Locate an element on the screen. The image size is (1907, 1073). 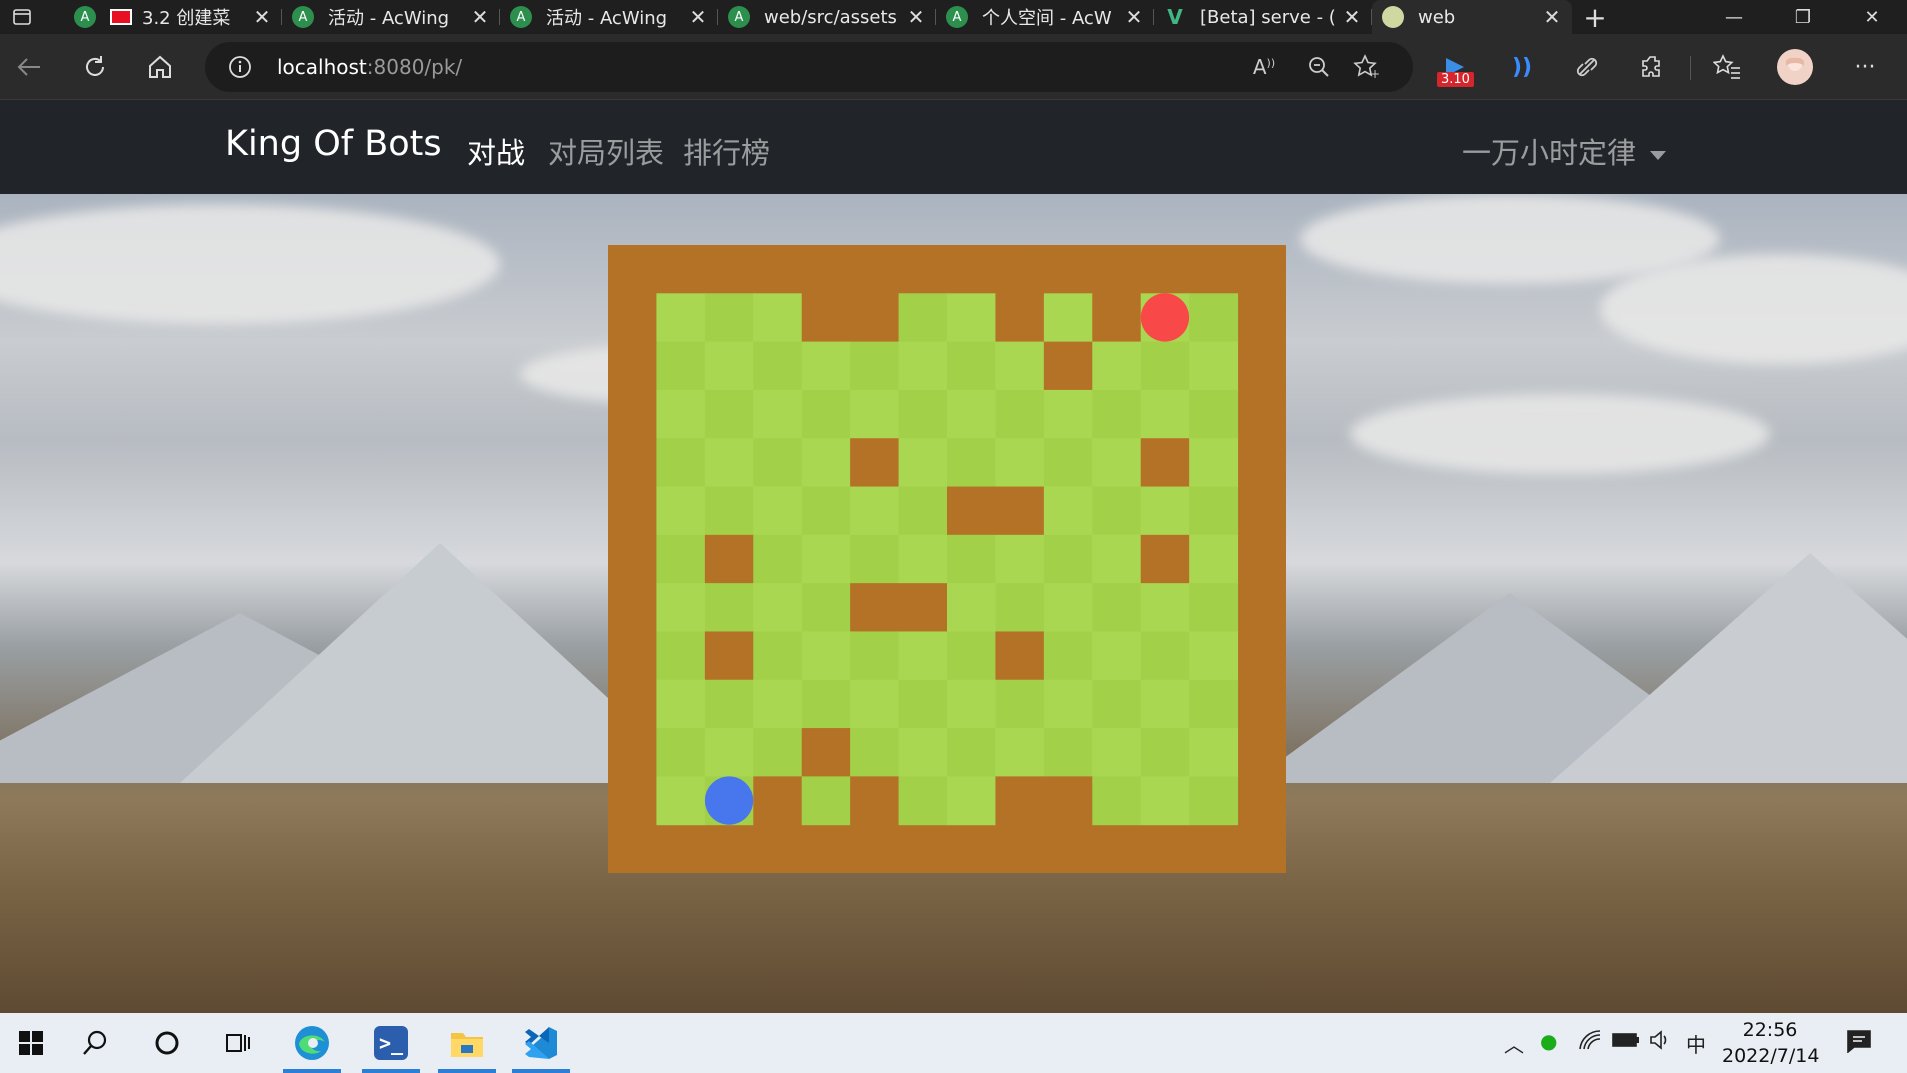
browser-tab-label: 个人空间 - AcW is located at coordinates (1047, 18).